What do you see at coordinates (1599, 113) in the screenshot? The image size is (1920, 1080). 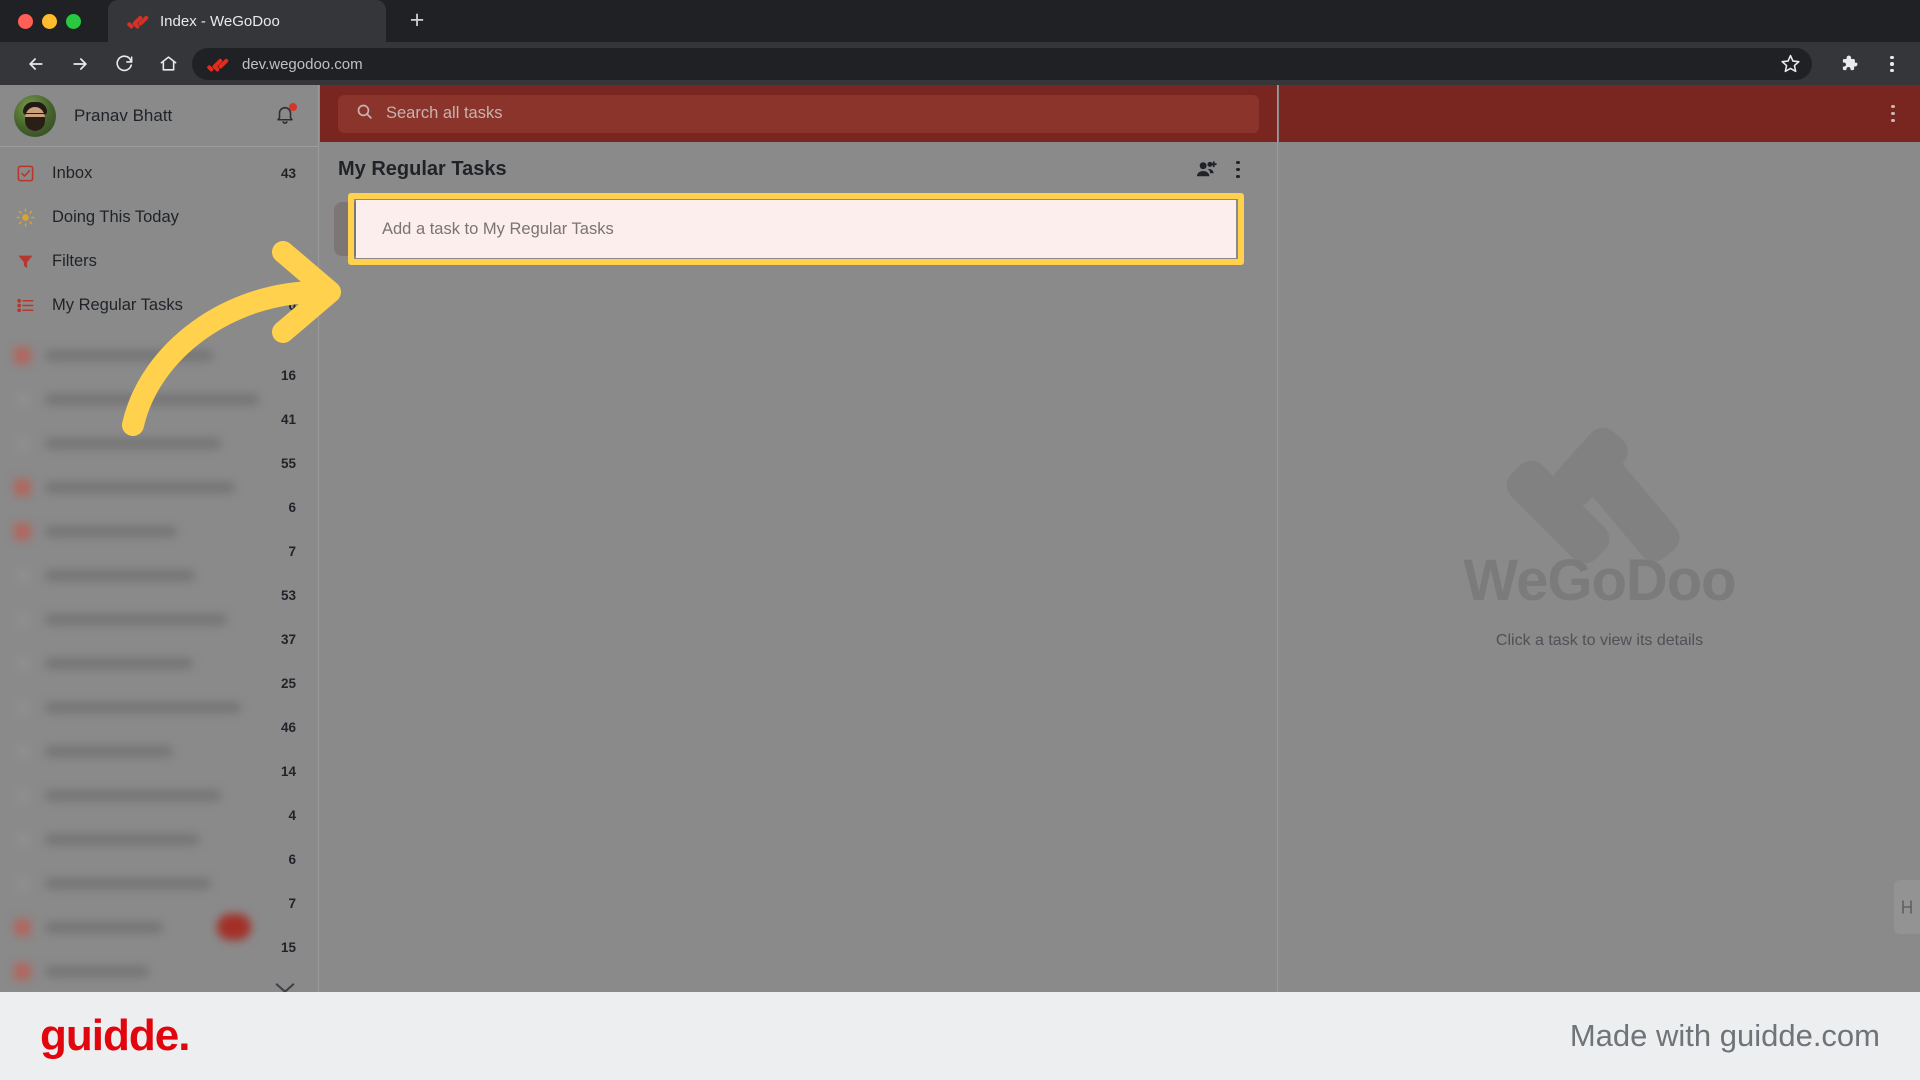 I see `detail-top-bar` at bounding box center [1599, 113].